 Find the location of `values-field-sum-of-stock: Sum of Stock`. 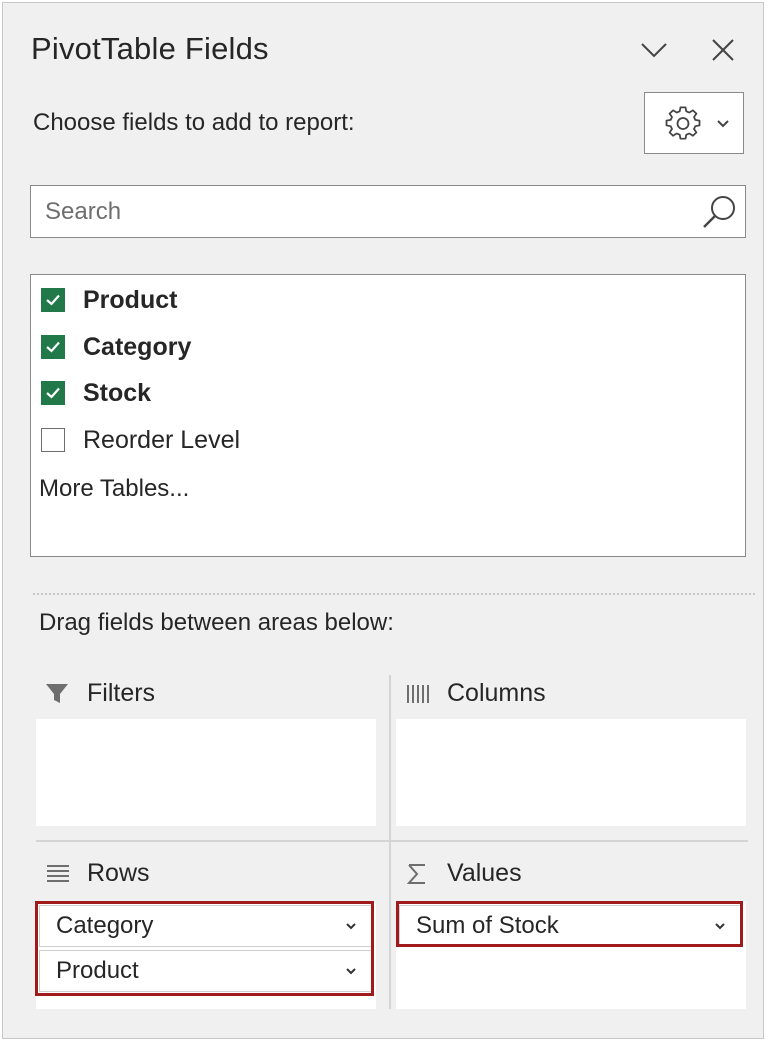

values-field-sum-of-stock: Sum of Stock is located at coordinates (570, 926).